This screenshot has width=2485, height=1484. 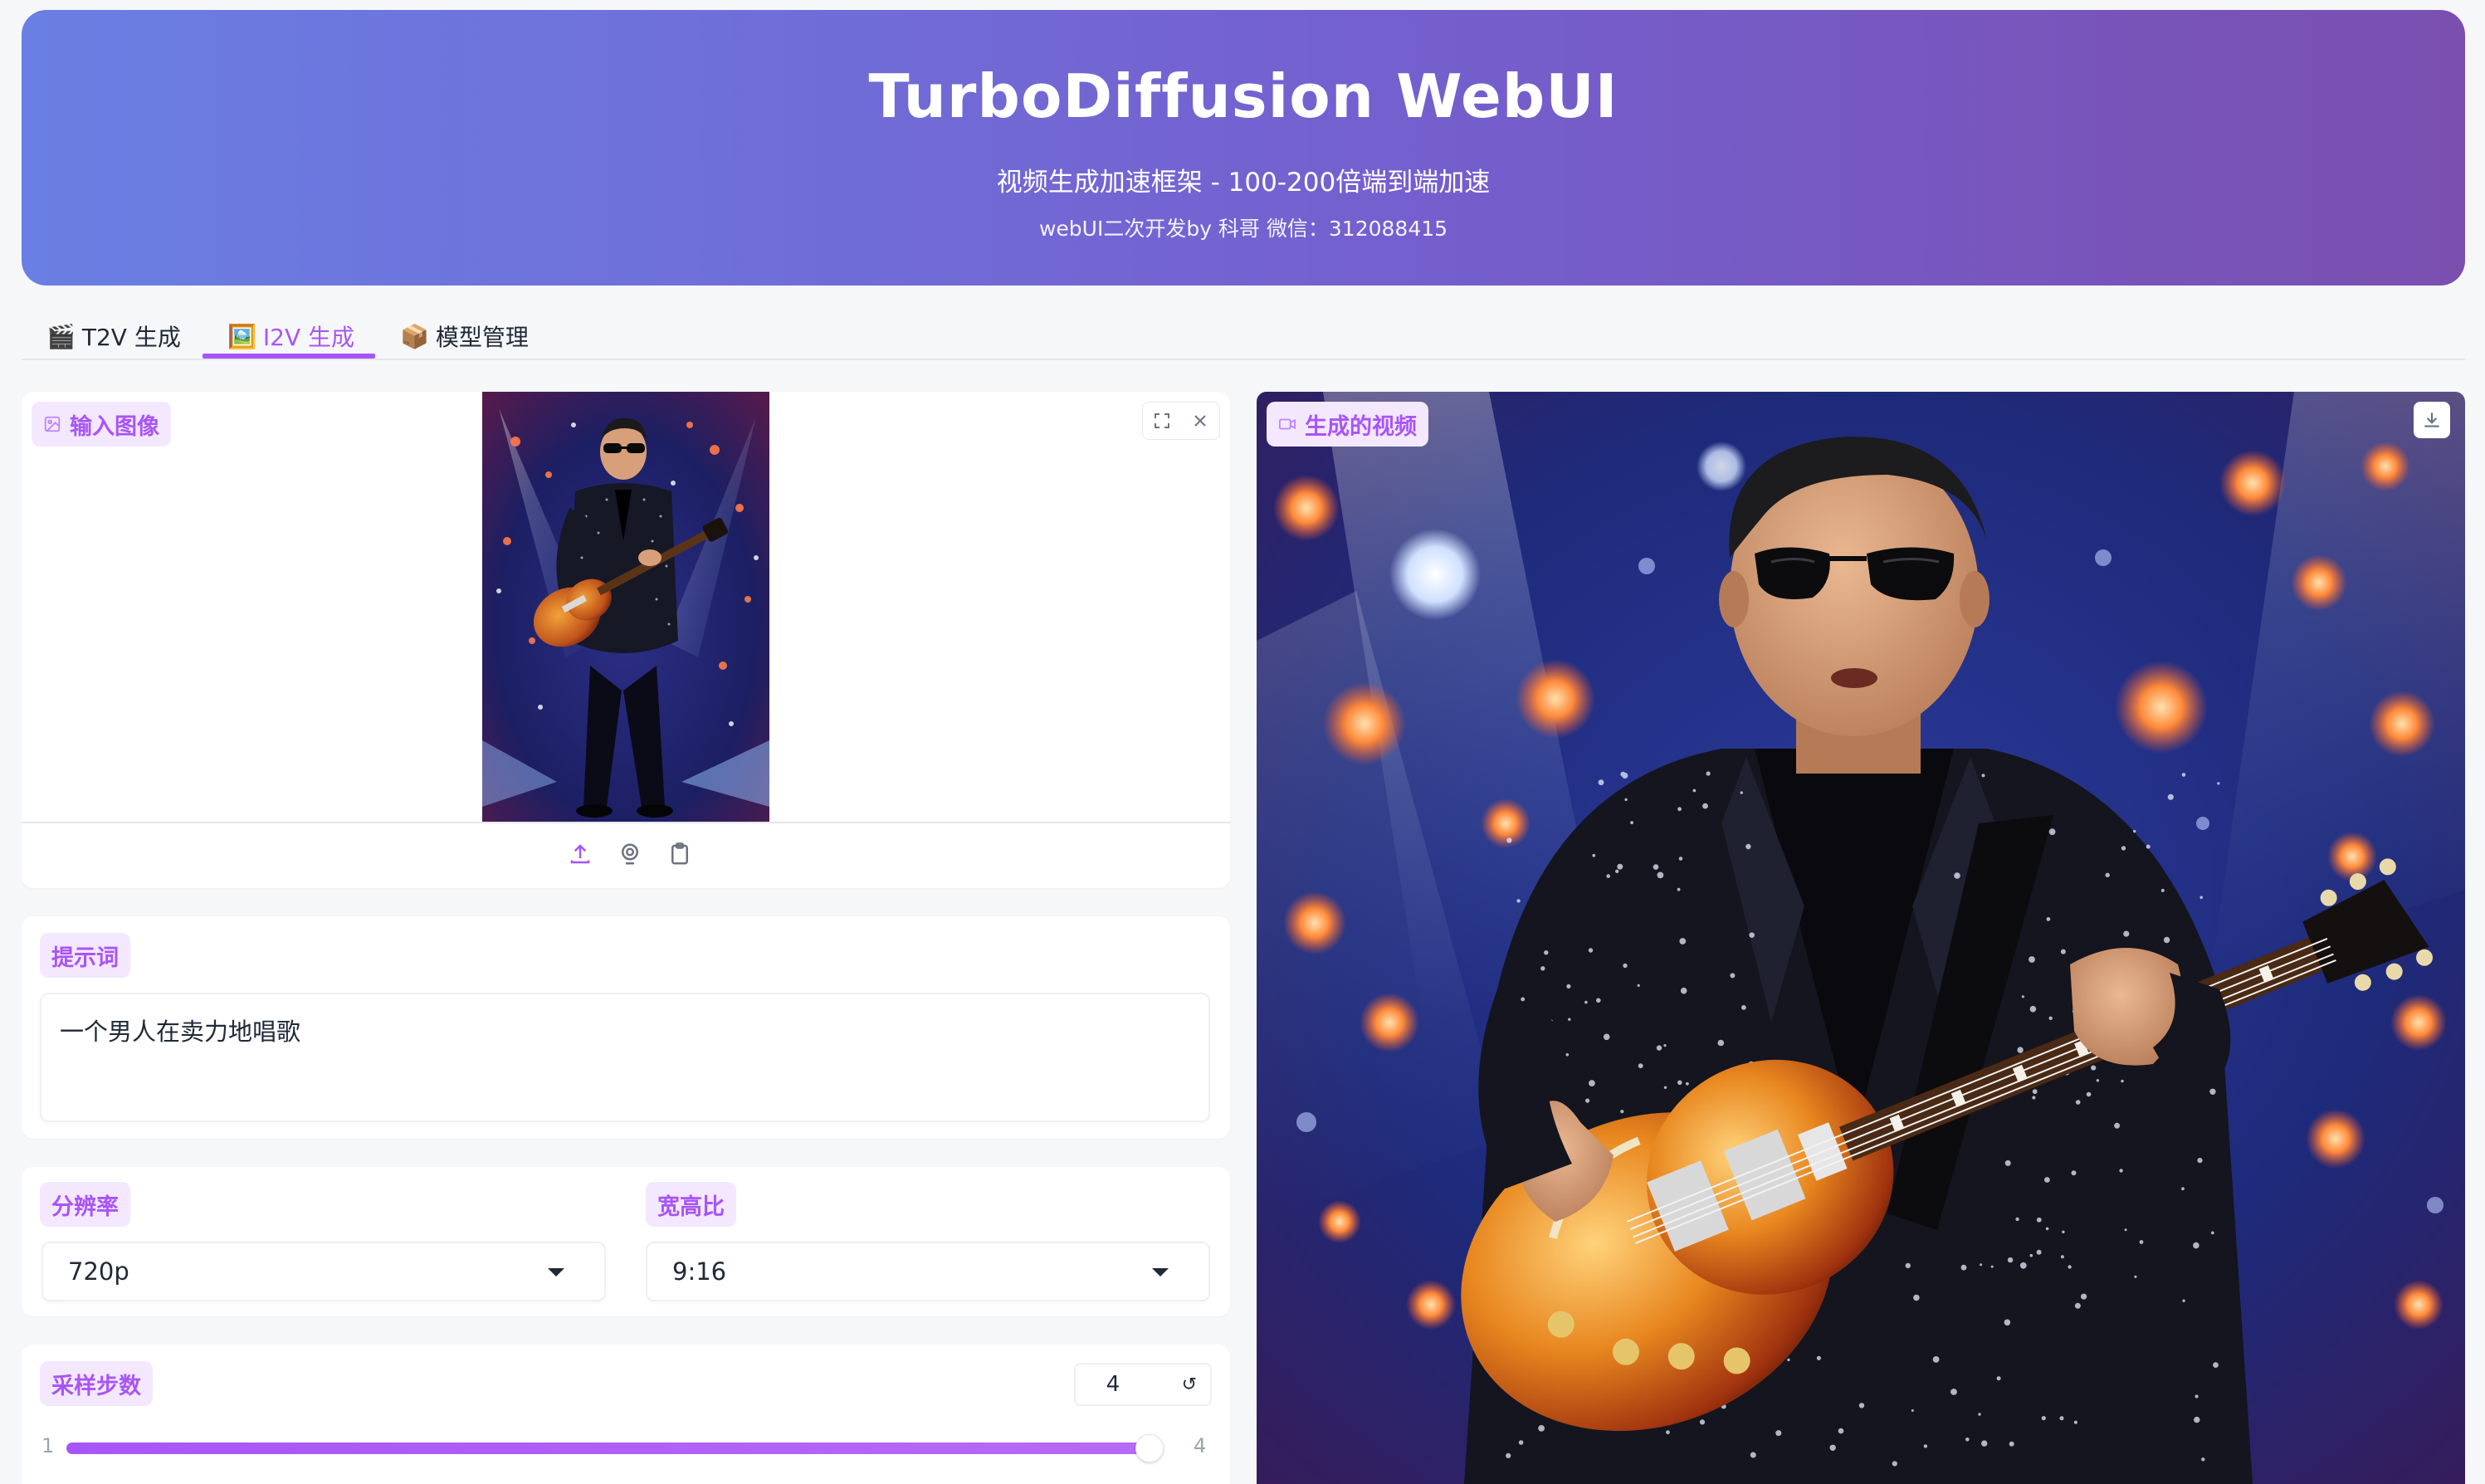 What do you see at coordinates (1181, 421) in the screenshot?
I see `image-toolbar` at bounding box center [1181, 421].